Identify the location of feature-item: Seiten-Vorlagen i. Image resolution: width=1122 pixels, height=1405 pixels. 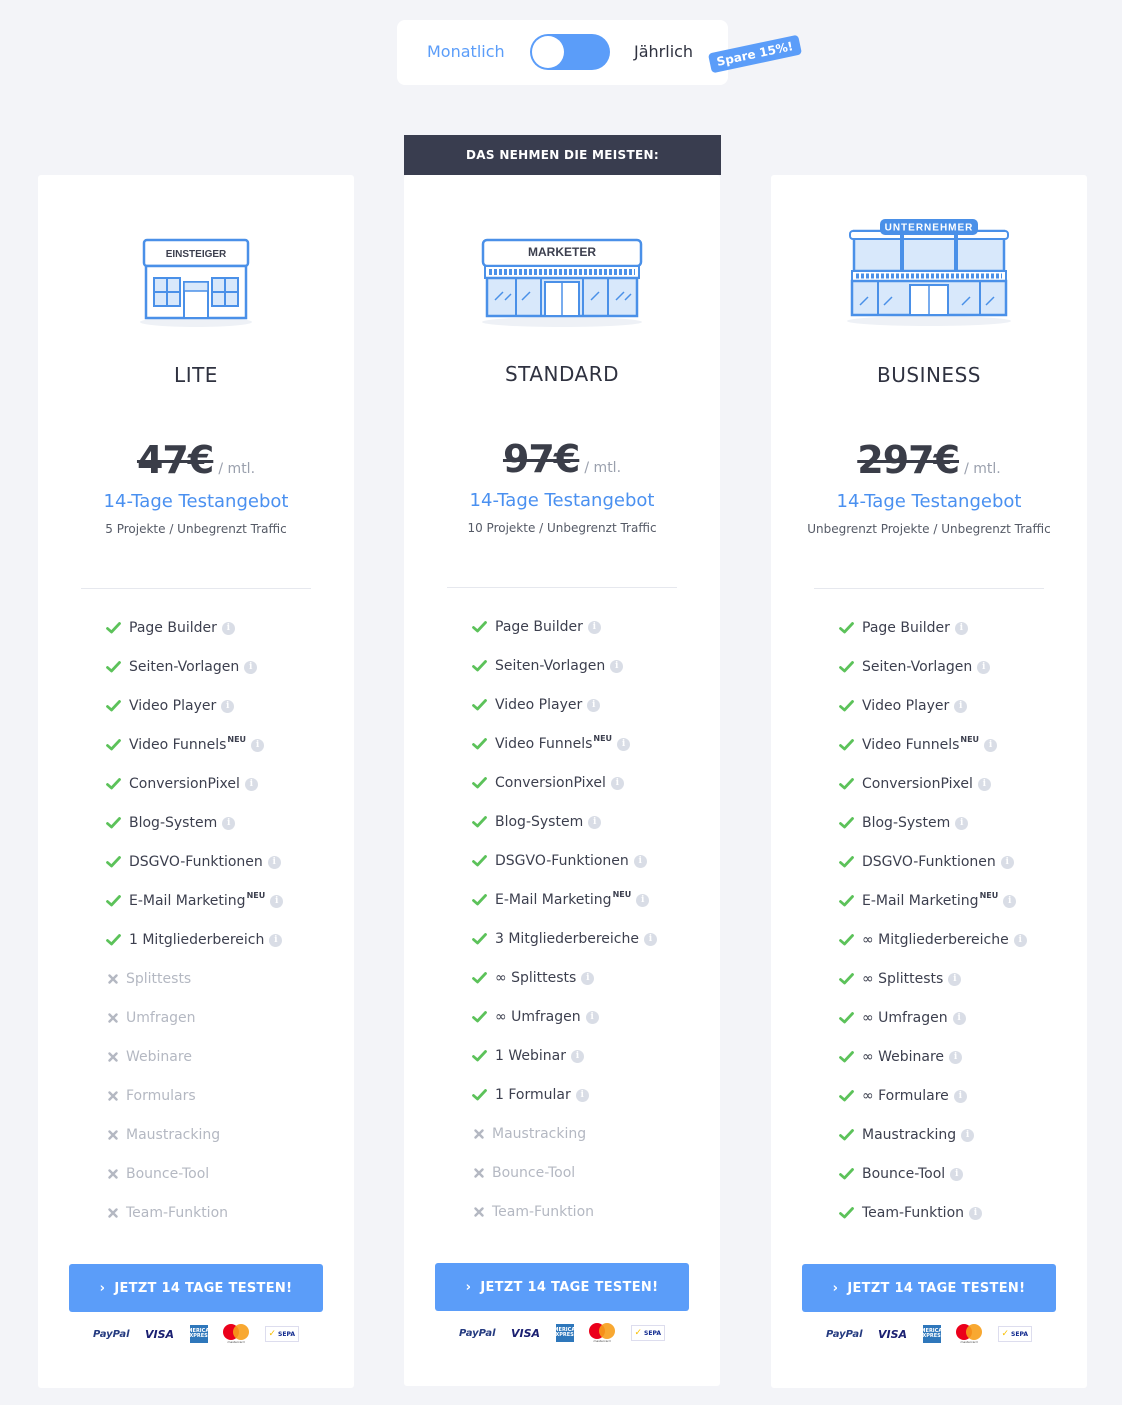
(182, 667).